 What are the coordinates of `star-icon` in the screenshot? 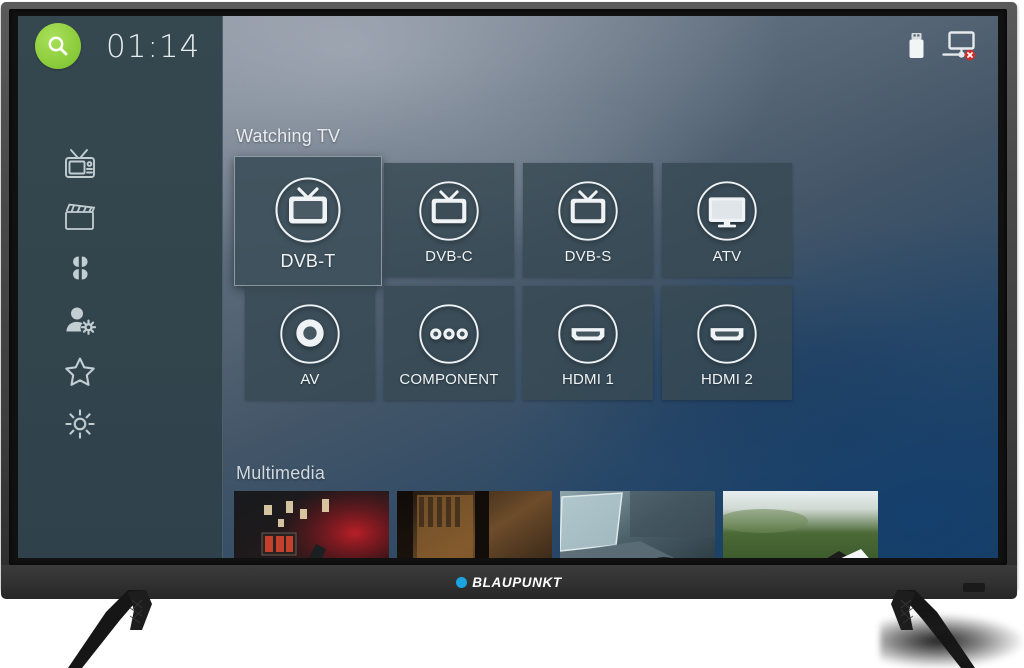 It's located at (80, 371).